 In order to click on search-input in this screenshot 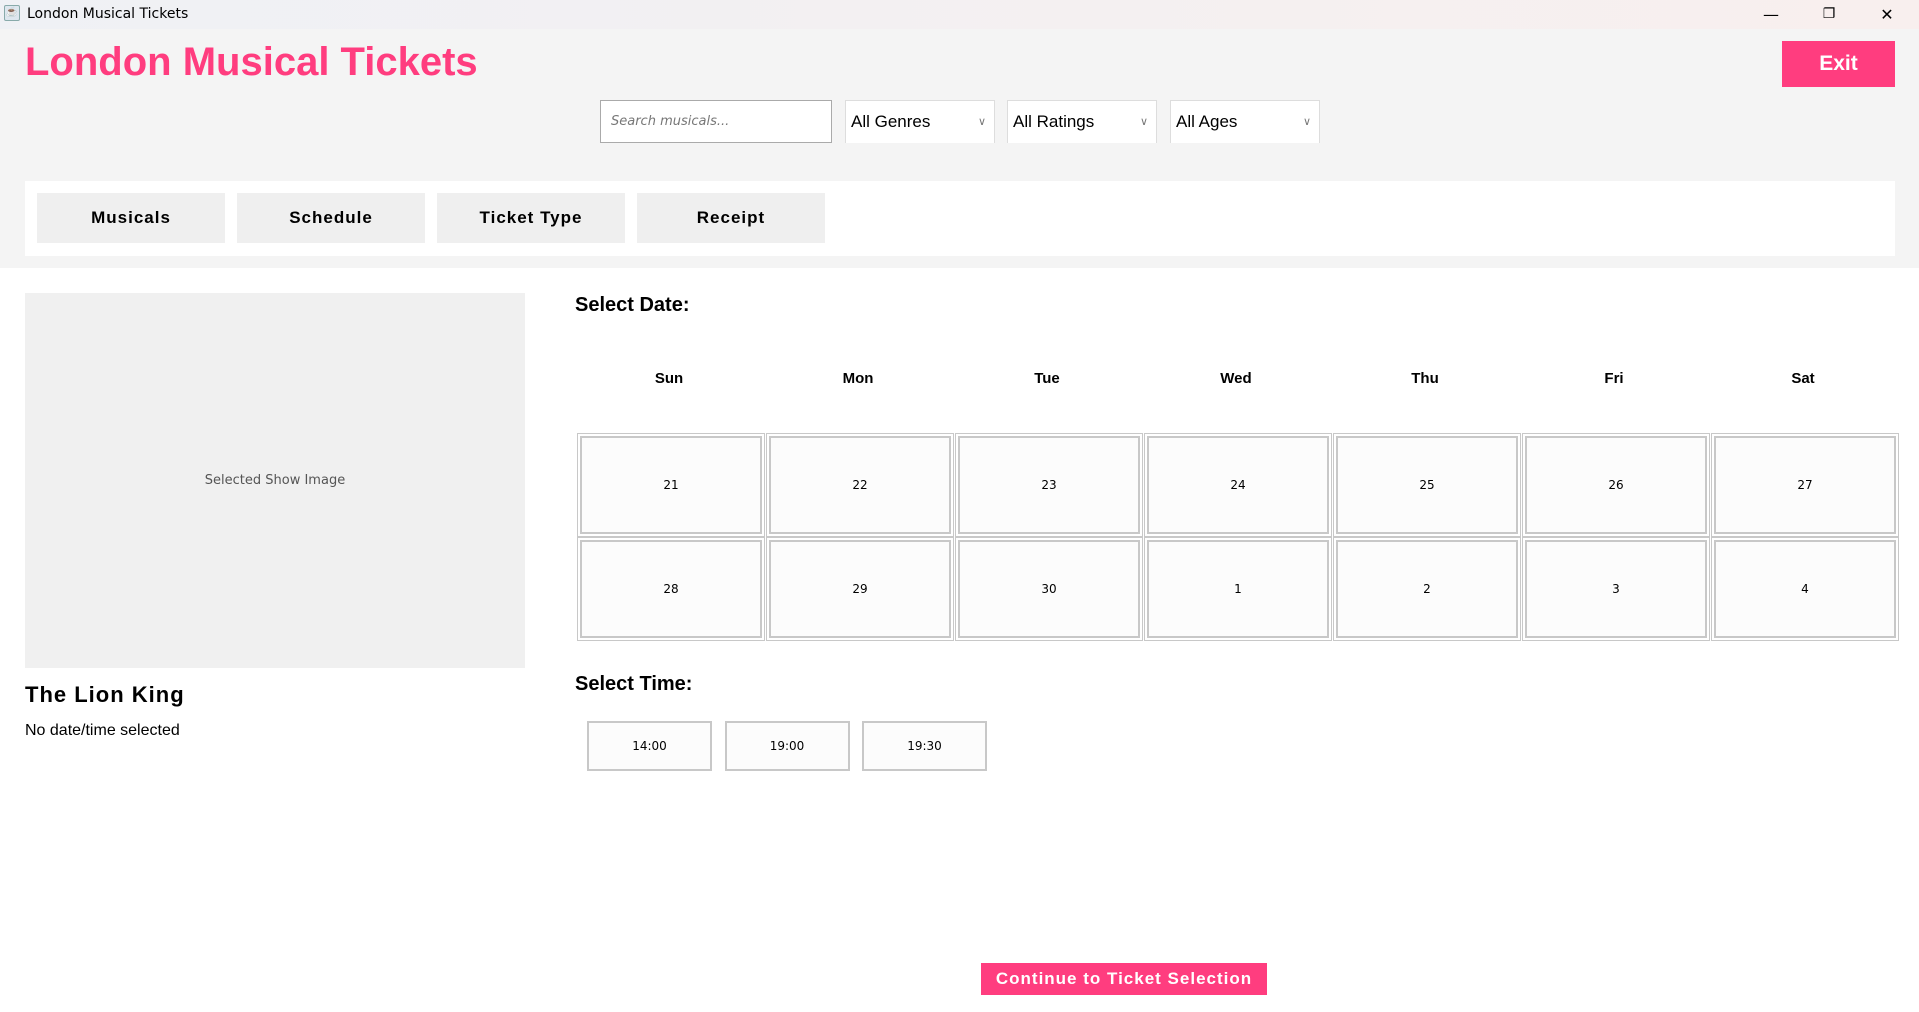, I will do `click(716, 121)`.